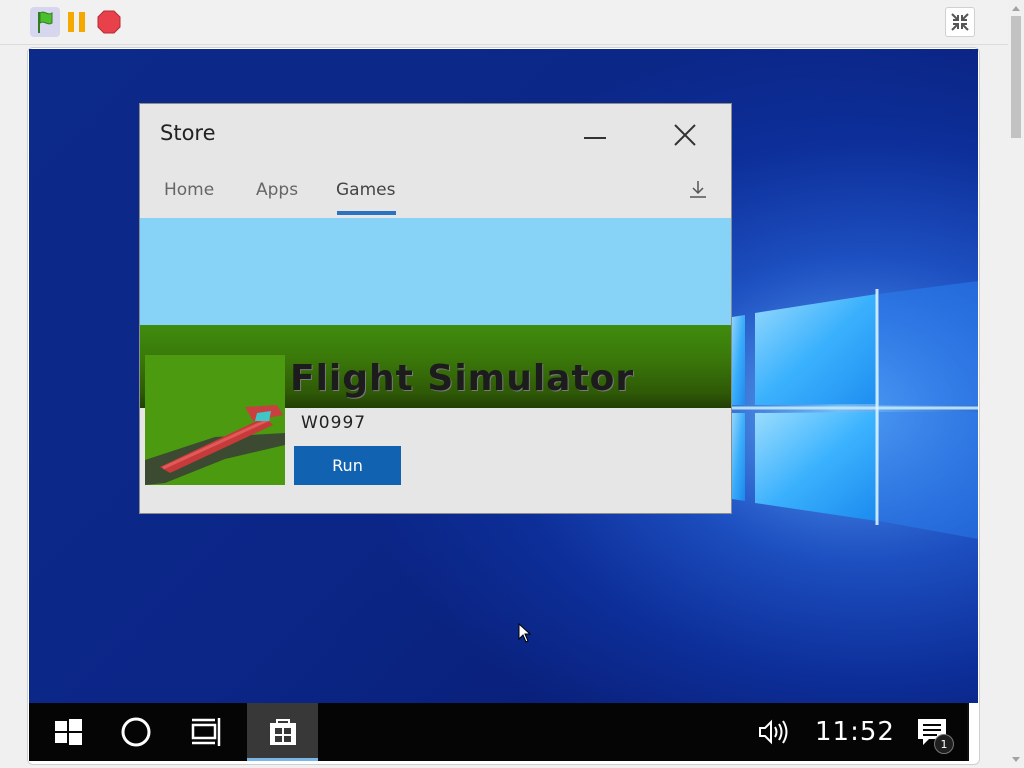 This screenshot has height=768, width=1024. I want to click on volume-icon, so click(773, 732).